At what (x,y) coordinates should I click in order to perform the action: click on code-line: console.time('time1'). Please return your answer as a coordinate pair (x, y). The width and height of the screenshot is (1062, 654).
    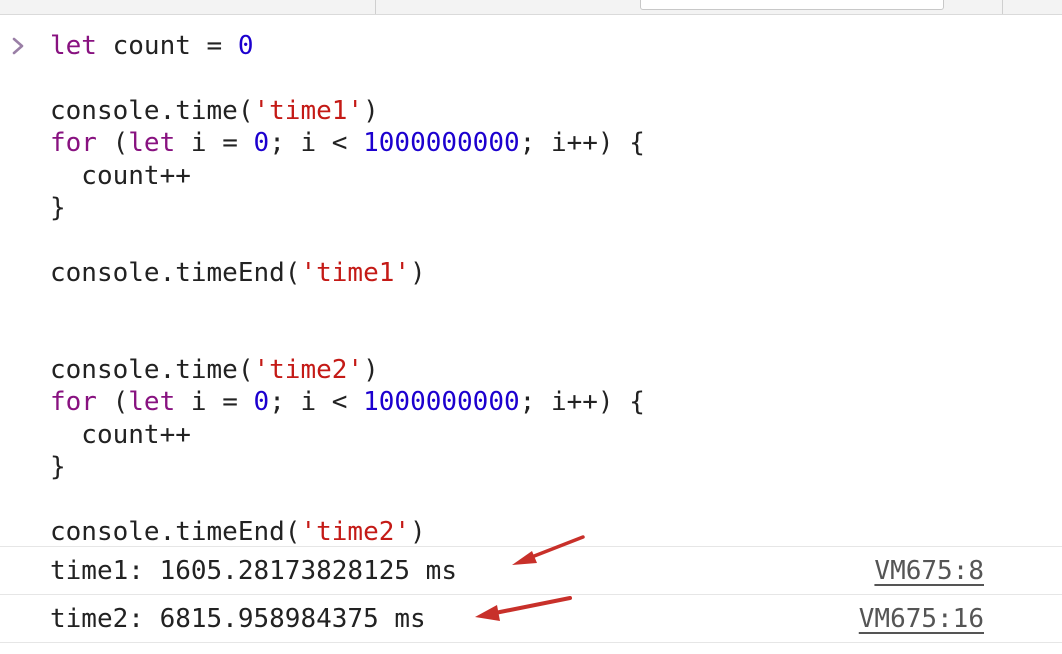
    Looking at the image, I should click on (214, 111).